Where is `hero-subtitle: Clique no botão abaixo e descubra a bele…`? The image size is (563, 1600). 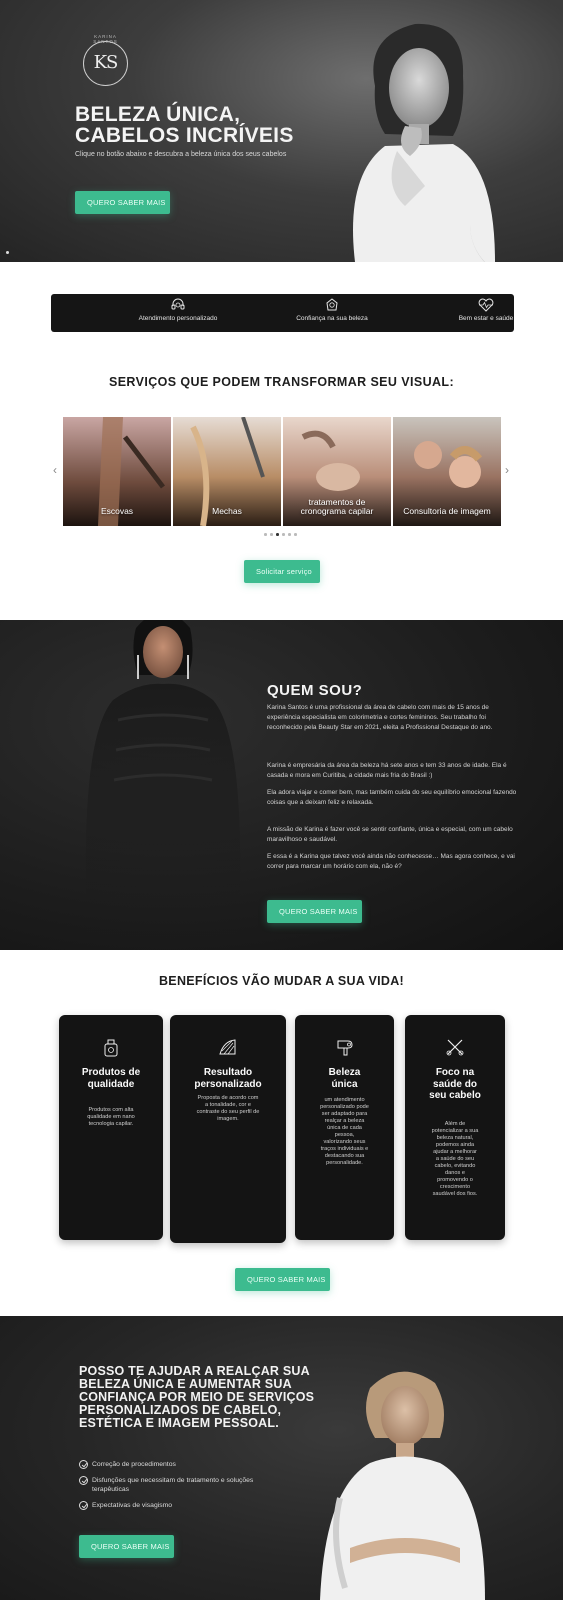 hero-subtitle: Clique no botão abaixo e descubra a bele… is located at coordinates (181, 154).